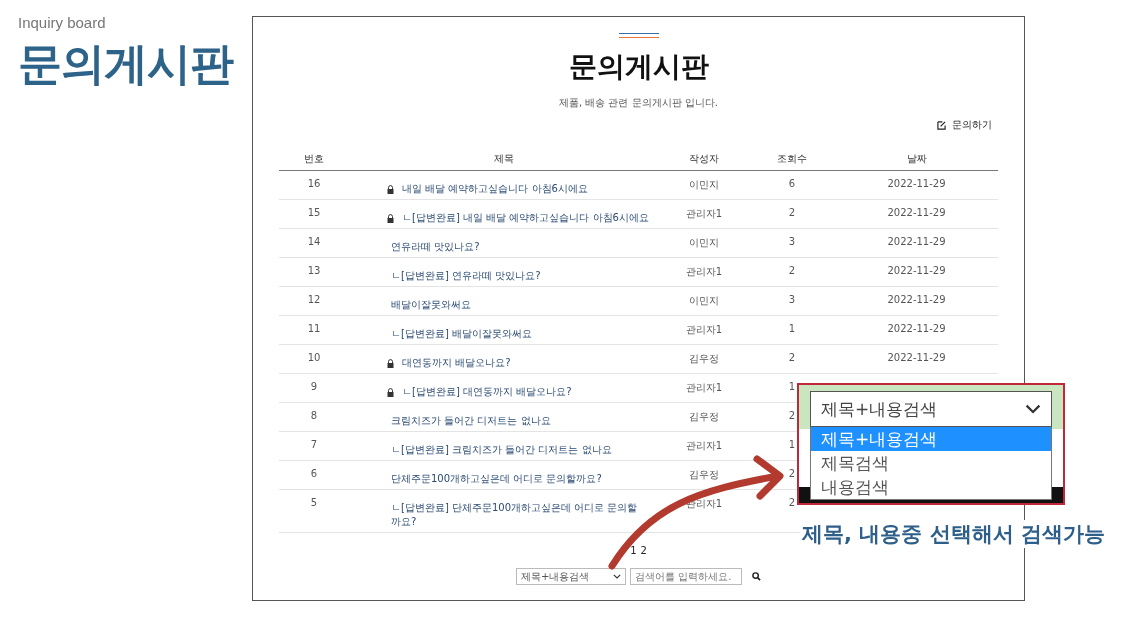  Describe the element at coordinates (314, 415) in the screenshot. I see `table-cell-text: 8` at that location.